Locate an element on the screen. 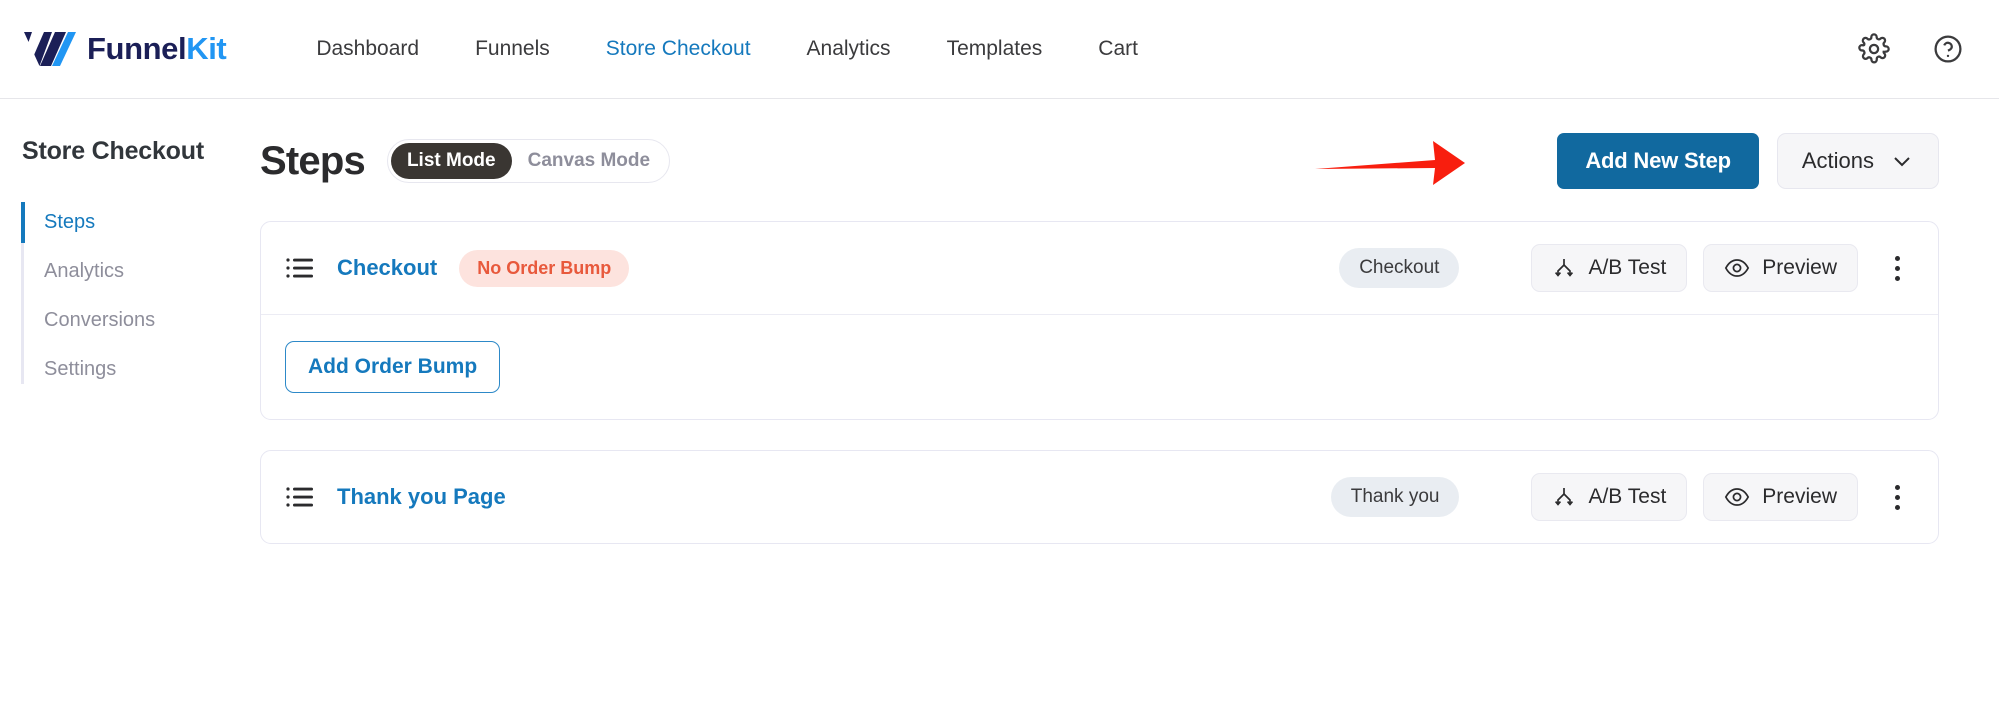  step-info: Thank you Page is located at coordinates (395, 497).